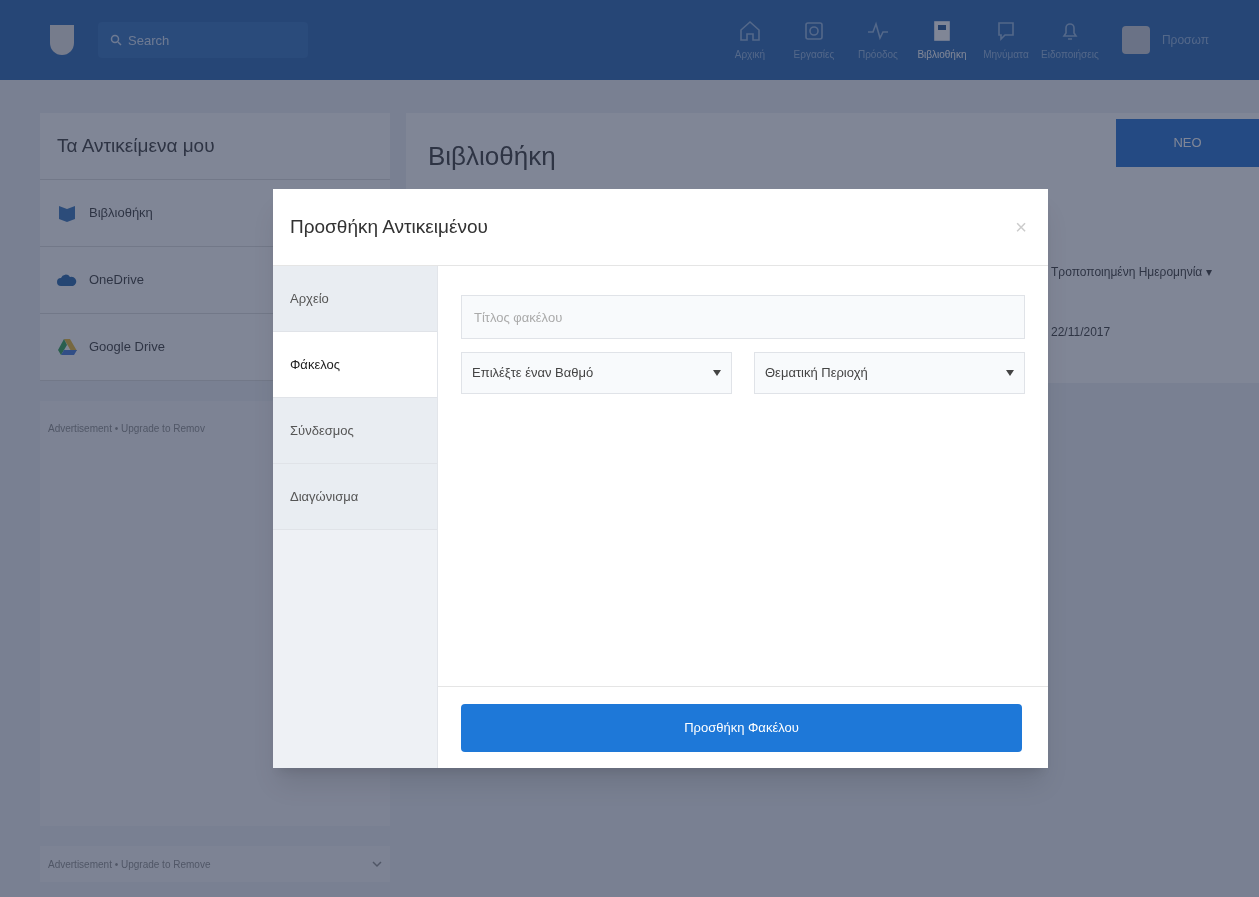 This screenshot has height=897, width=1259. What do you see at coordinates (1131, 272) in the screenshot?
I see `column-header: Τροποποιημένη Ημερομηνία ▾` at bounding box center [1131, 272].